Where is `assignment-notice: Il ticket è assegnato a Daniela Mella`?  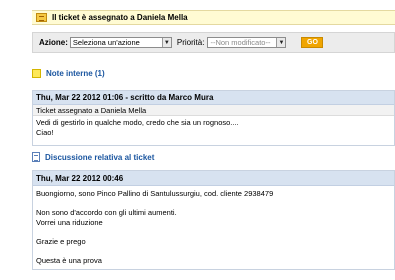 assignment-notice: Il ticket è assegnato a Daniela Mella is located at coordinates (213, 17).